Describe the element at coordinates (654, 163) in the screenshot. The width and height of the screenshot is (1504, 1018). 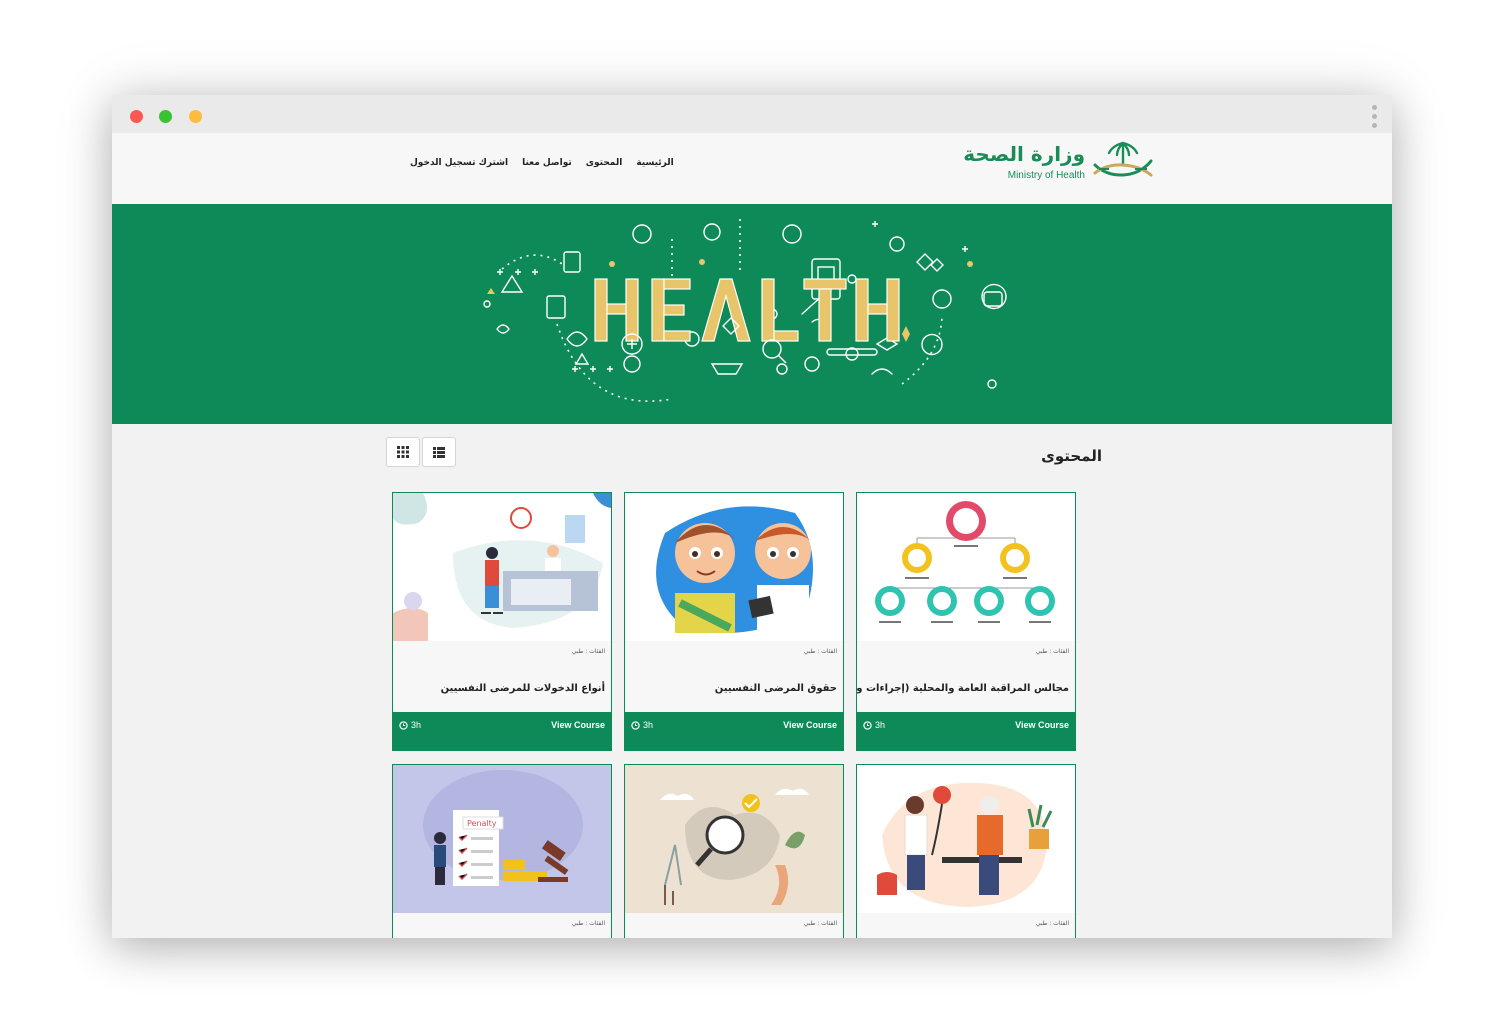
I see `nav-home-link: الرئيسية` at that location.